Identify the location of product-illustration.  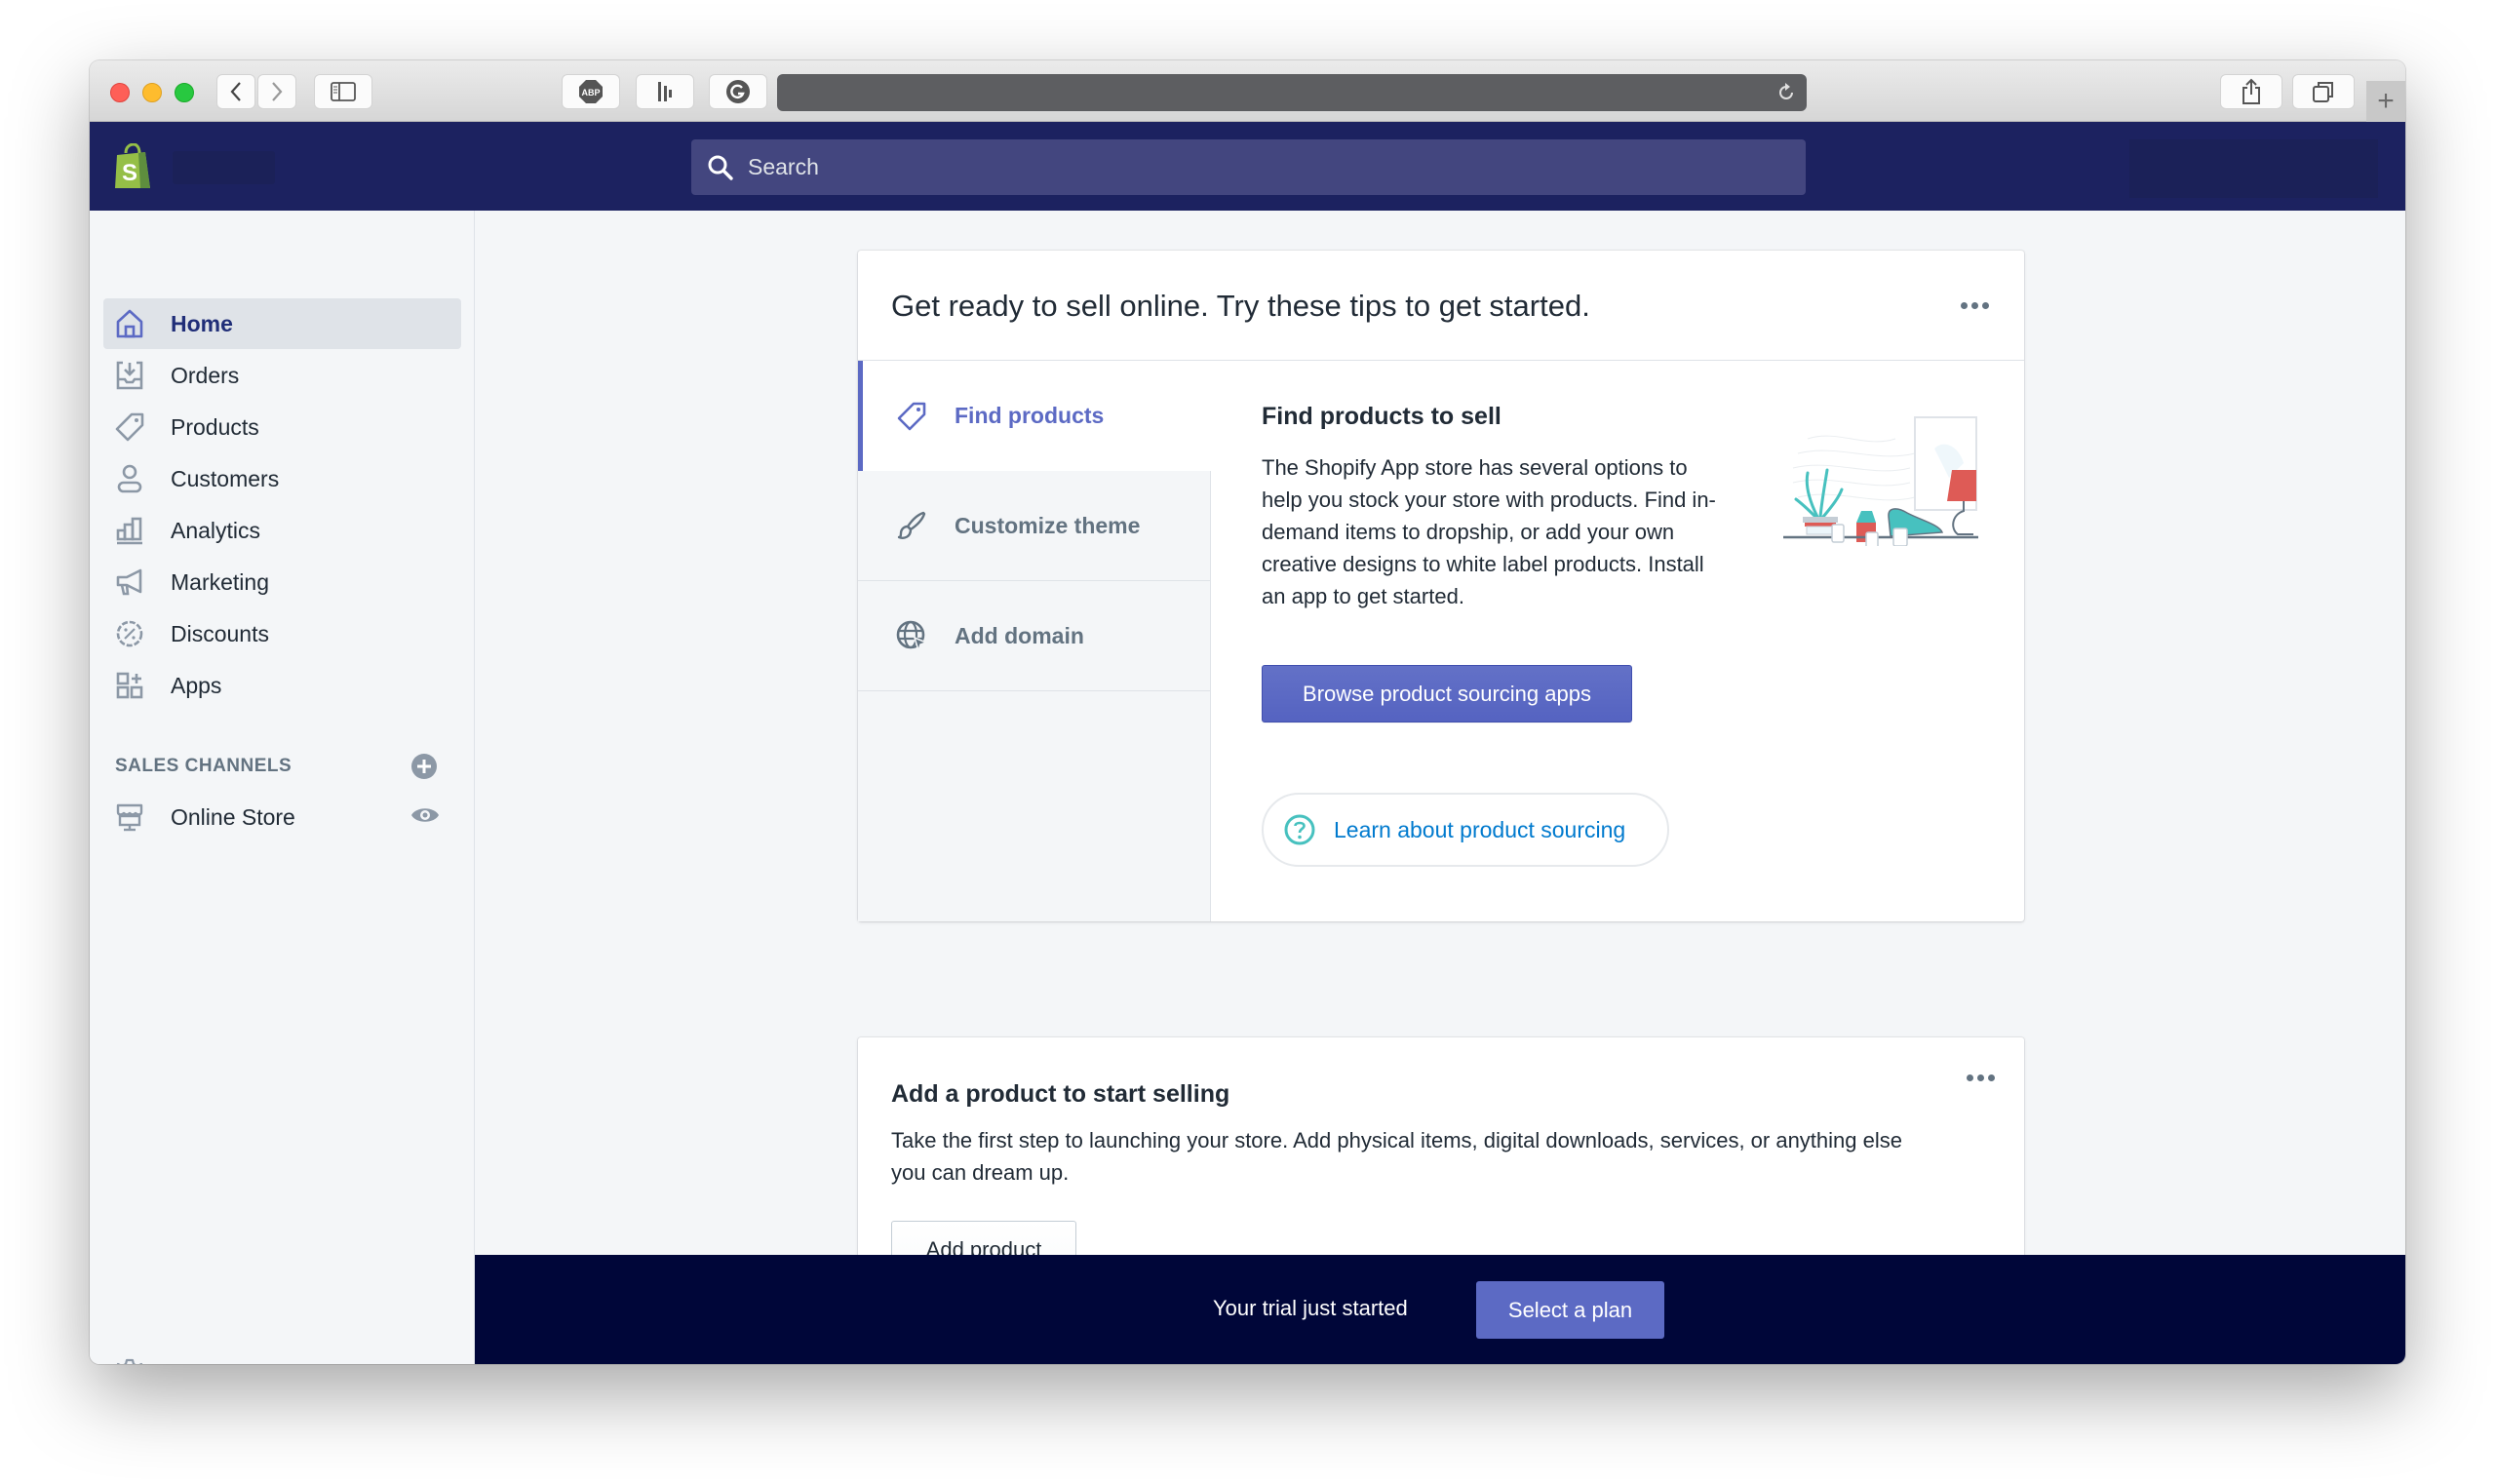
(1878, 480).